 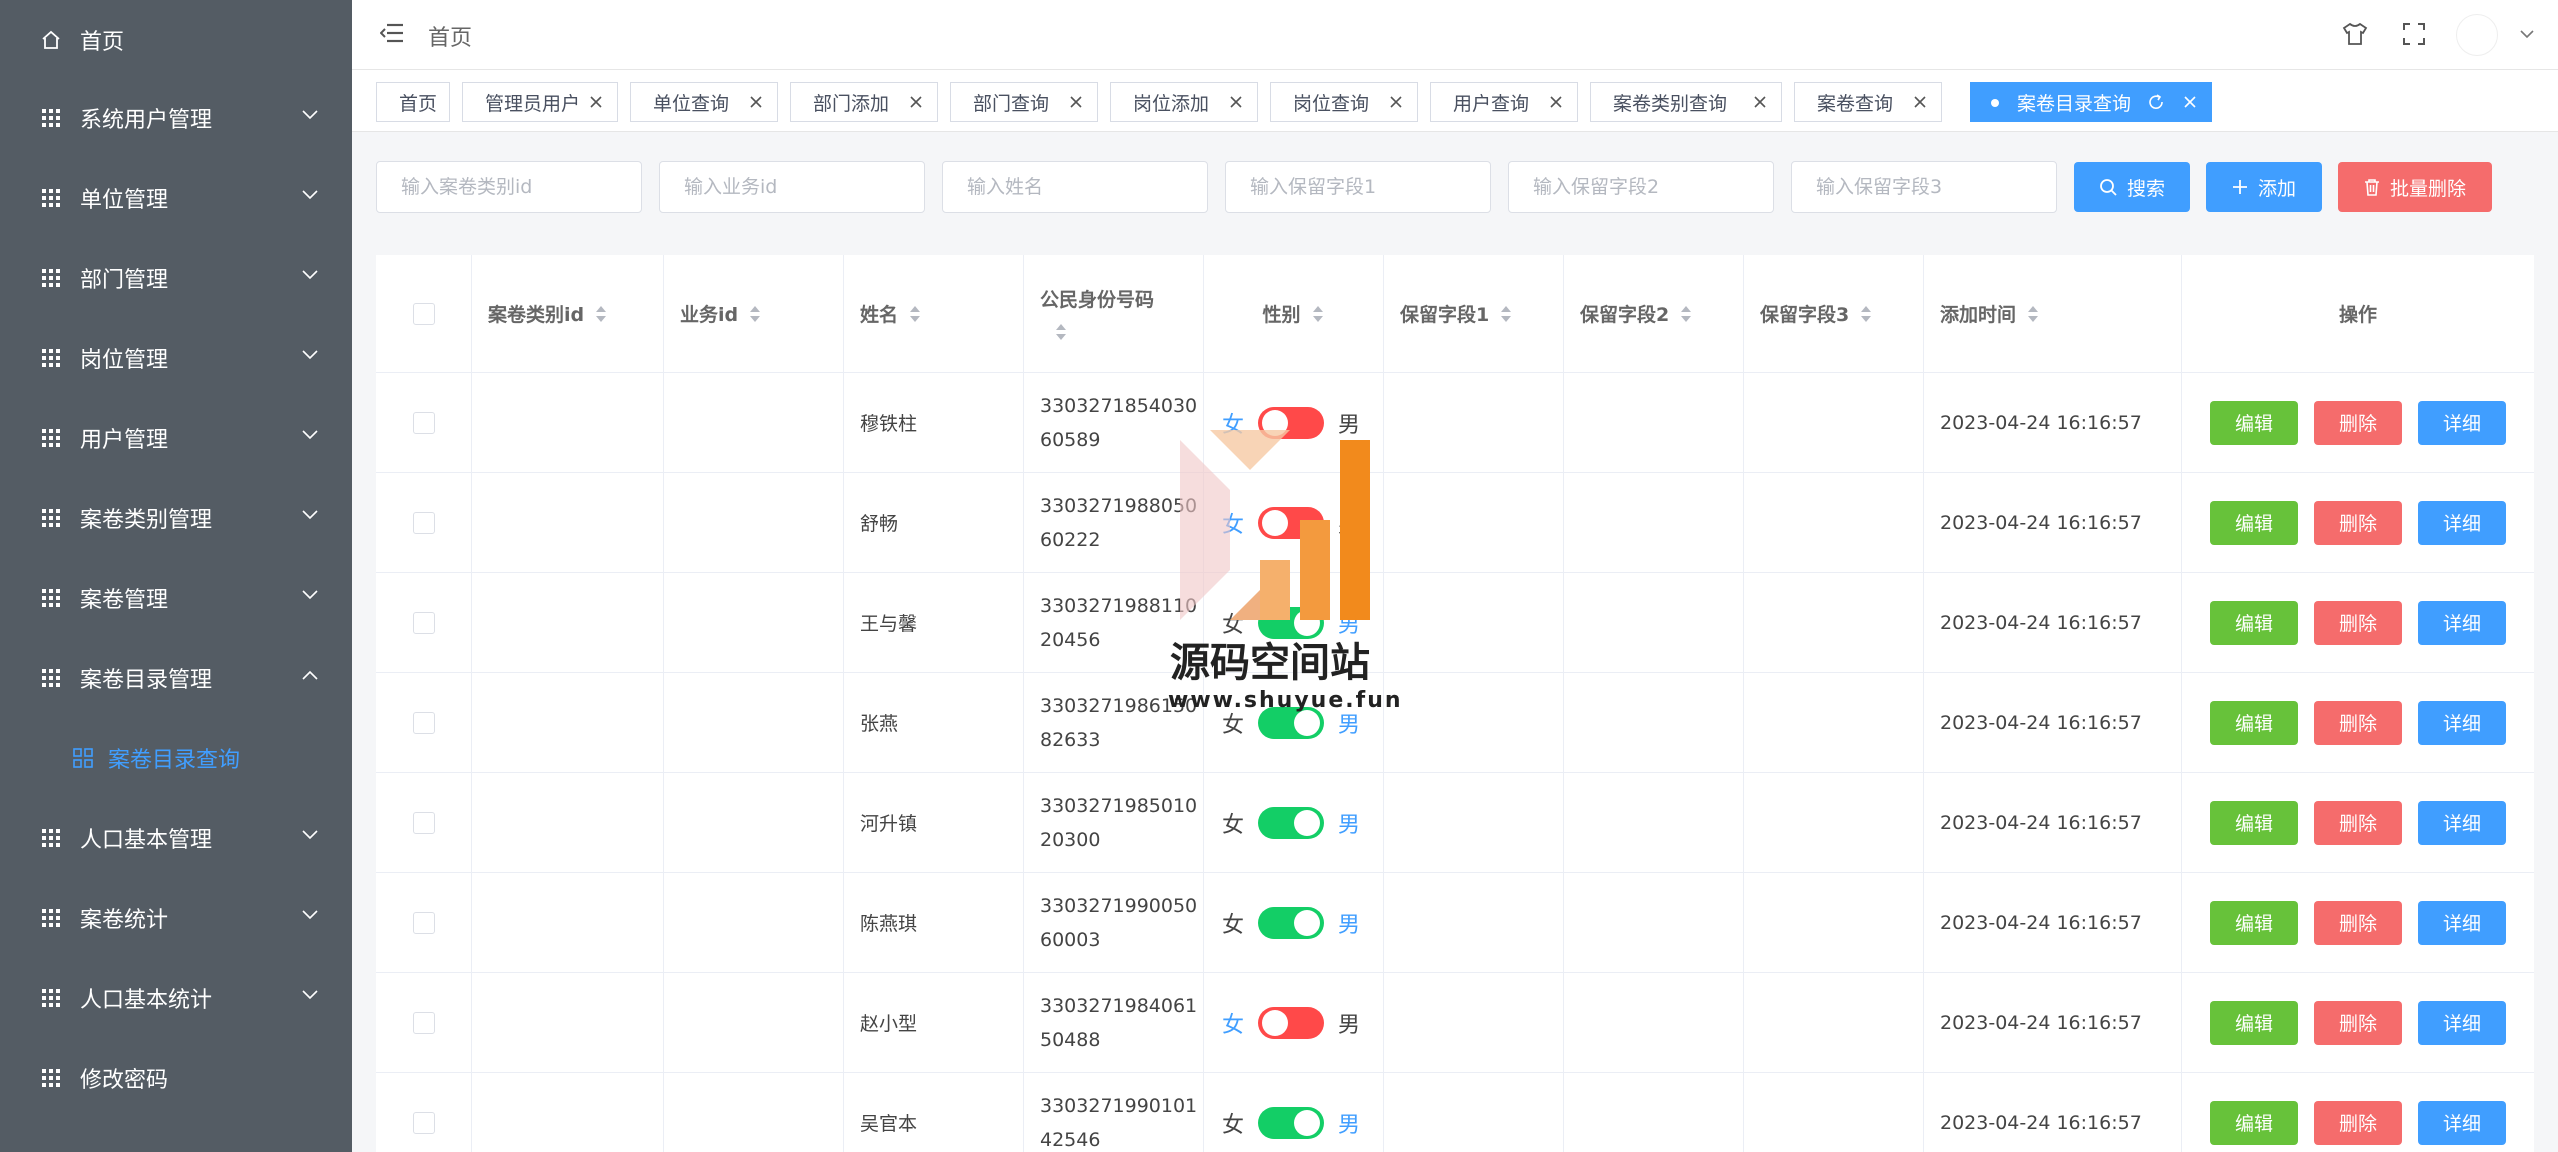 I want to click on menu-fold-icon, so click(x=392, y=33).